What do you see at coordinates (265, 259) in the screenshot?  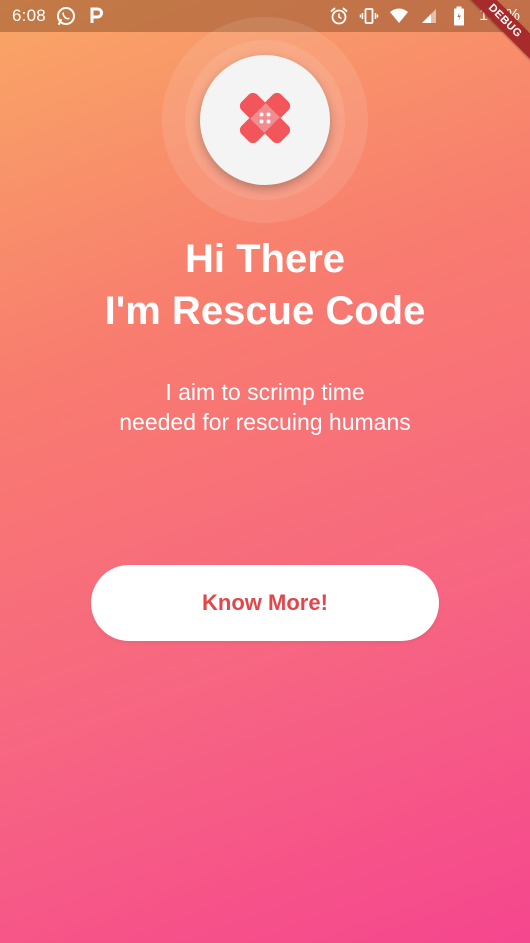 I see `headline-line-1: Hi There` at bounding box center [265, 259].